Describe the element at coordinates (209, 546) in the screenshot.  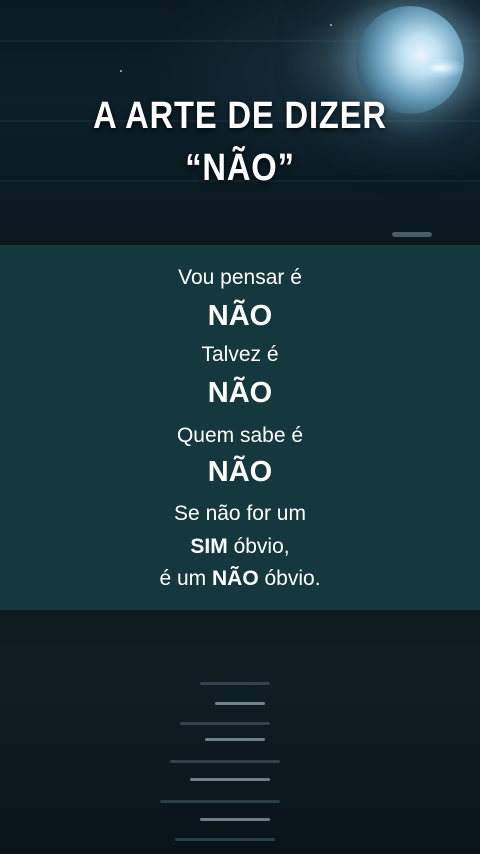
I see `poem-line-8-emphasis: SIM` at that location.